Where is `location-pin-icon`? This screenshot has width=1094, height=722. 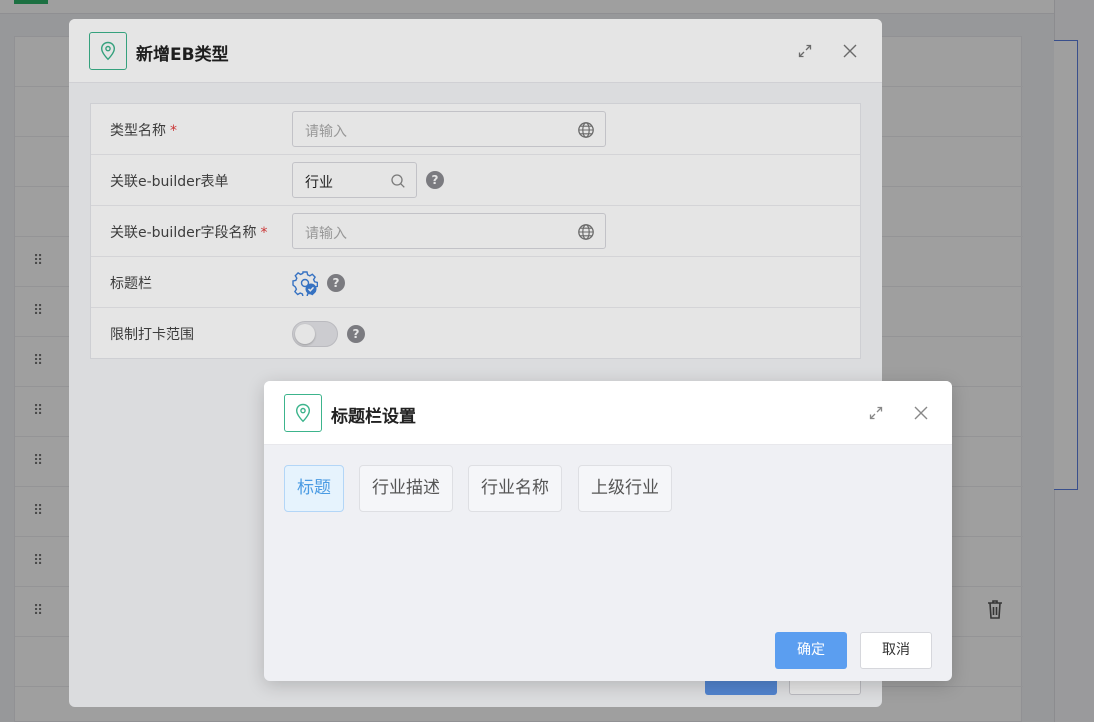 location-pin-icon is located at coordinates (303, 413).